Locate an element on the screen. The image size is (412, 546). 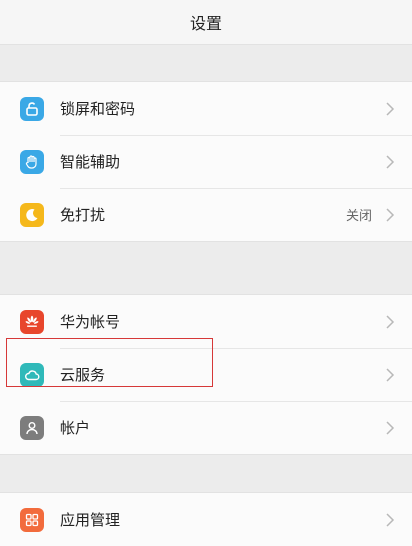
person-icon is located at coordinates (32, 427).